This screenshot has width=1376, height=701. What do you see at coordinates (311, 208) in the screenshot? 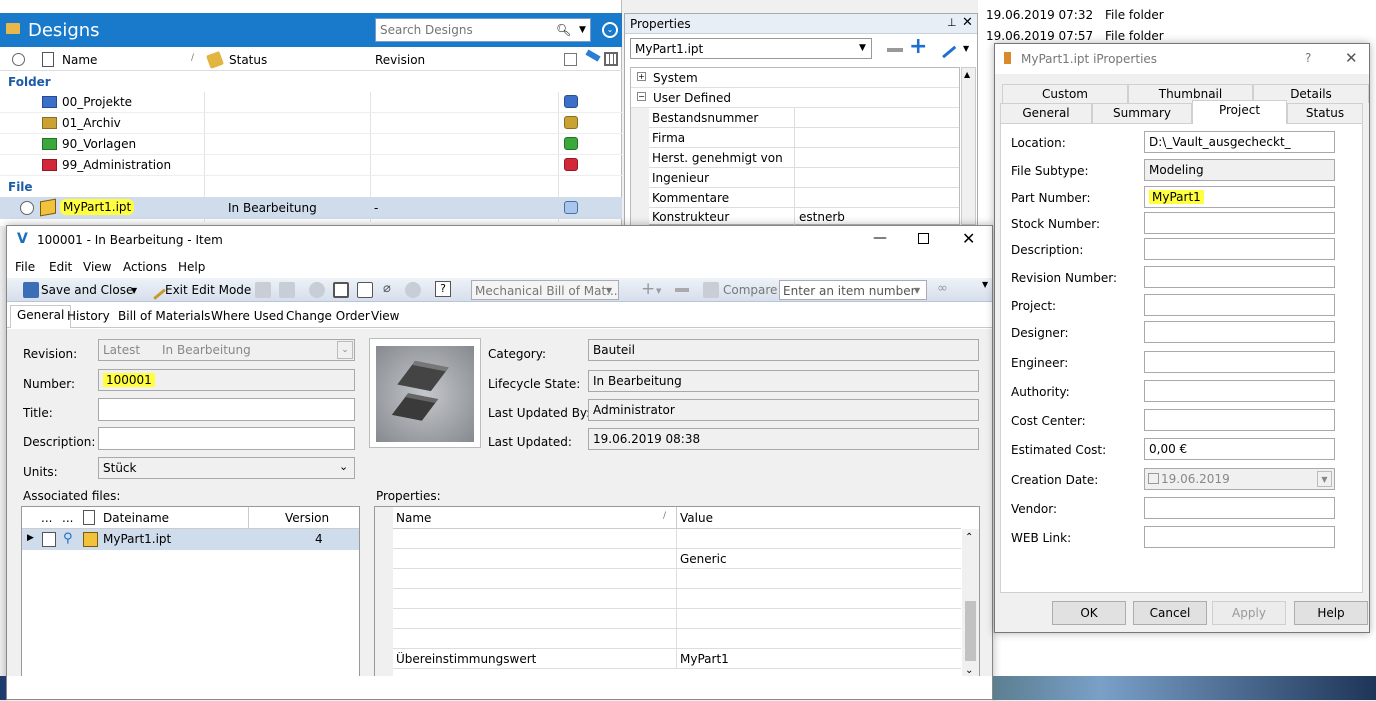
I see `table-row: MyPart1.ipt In Bearbeitung -` at bounding box center [311, 208].